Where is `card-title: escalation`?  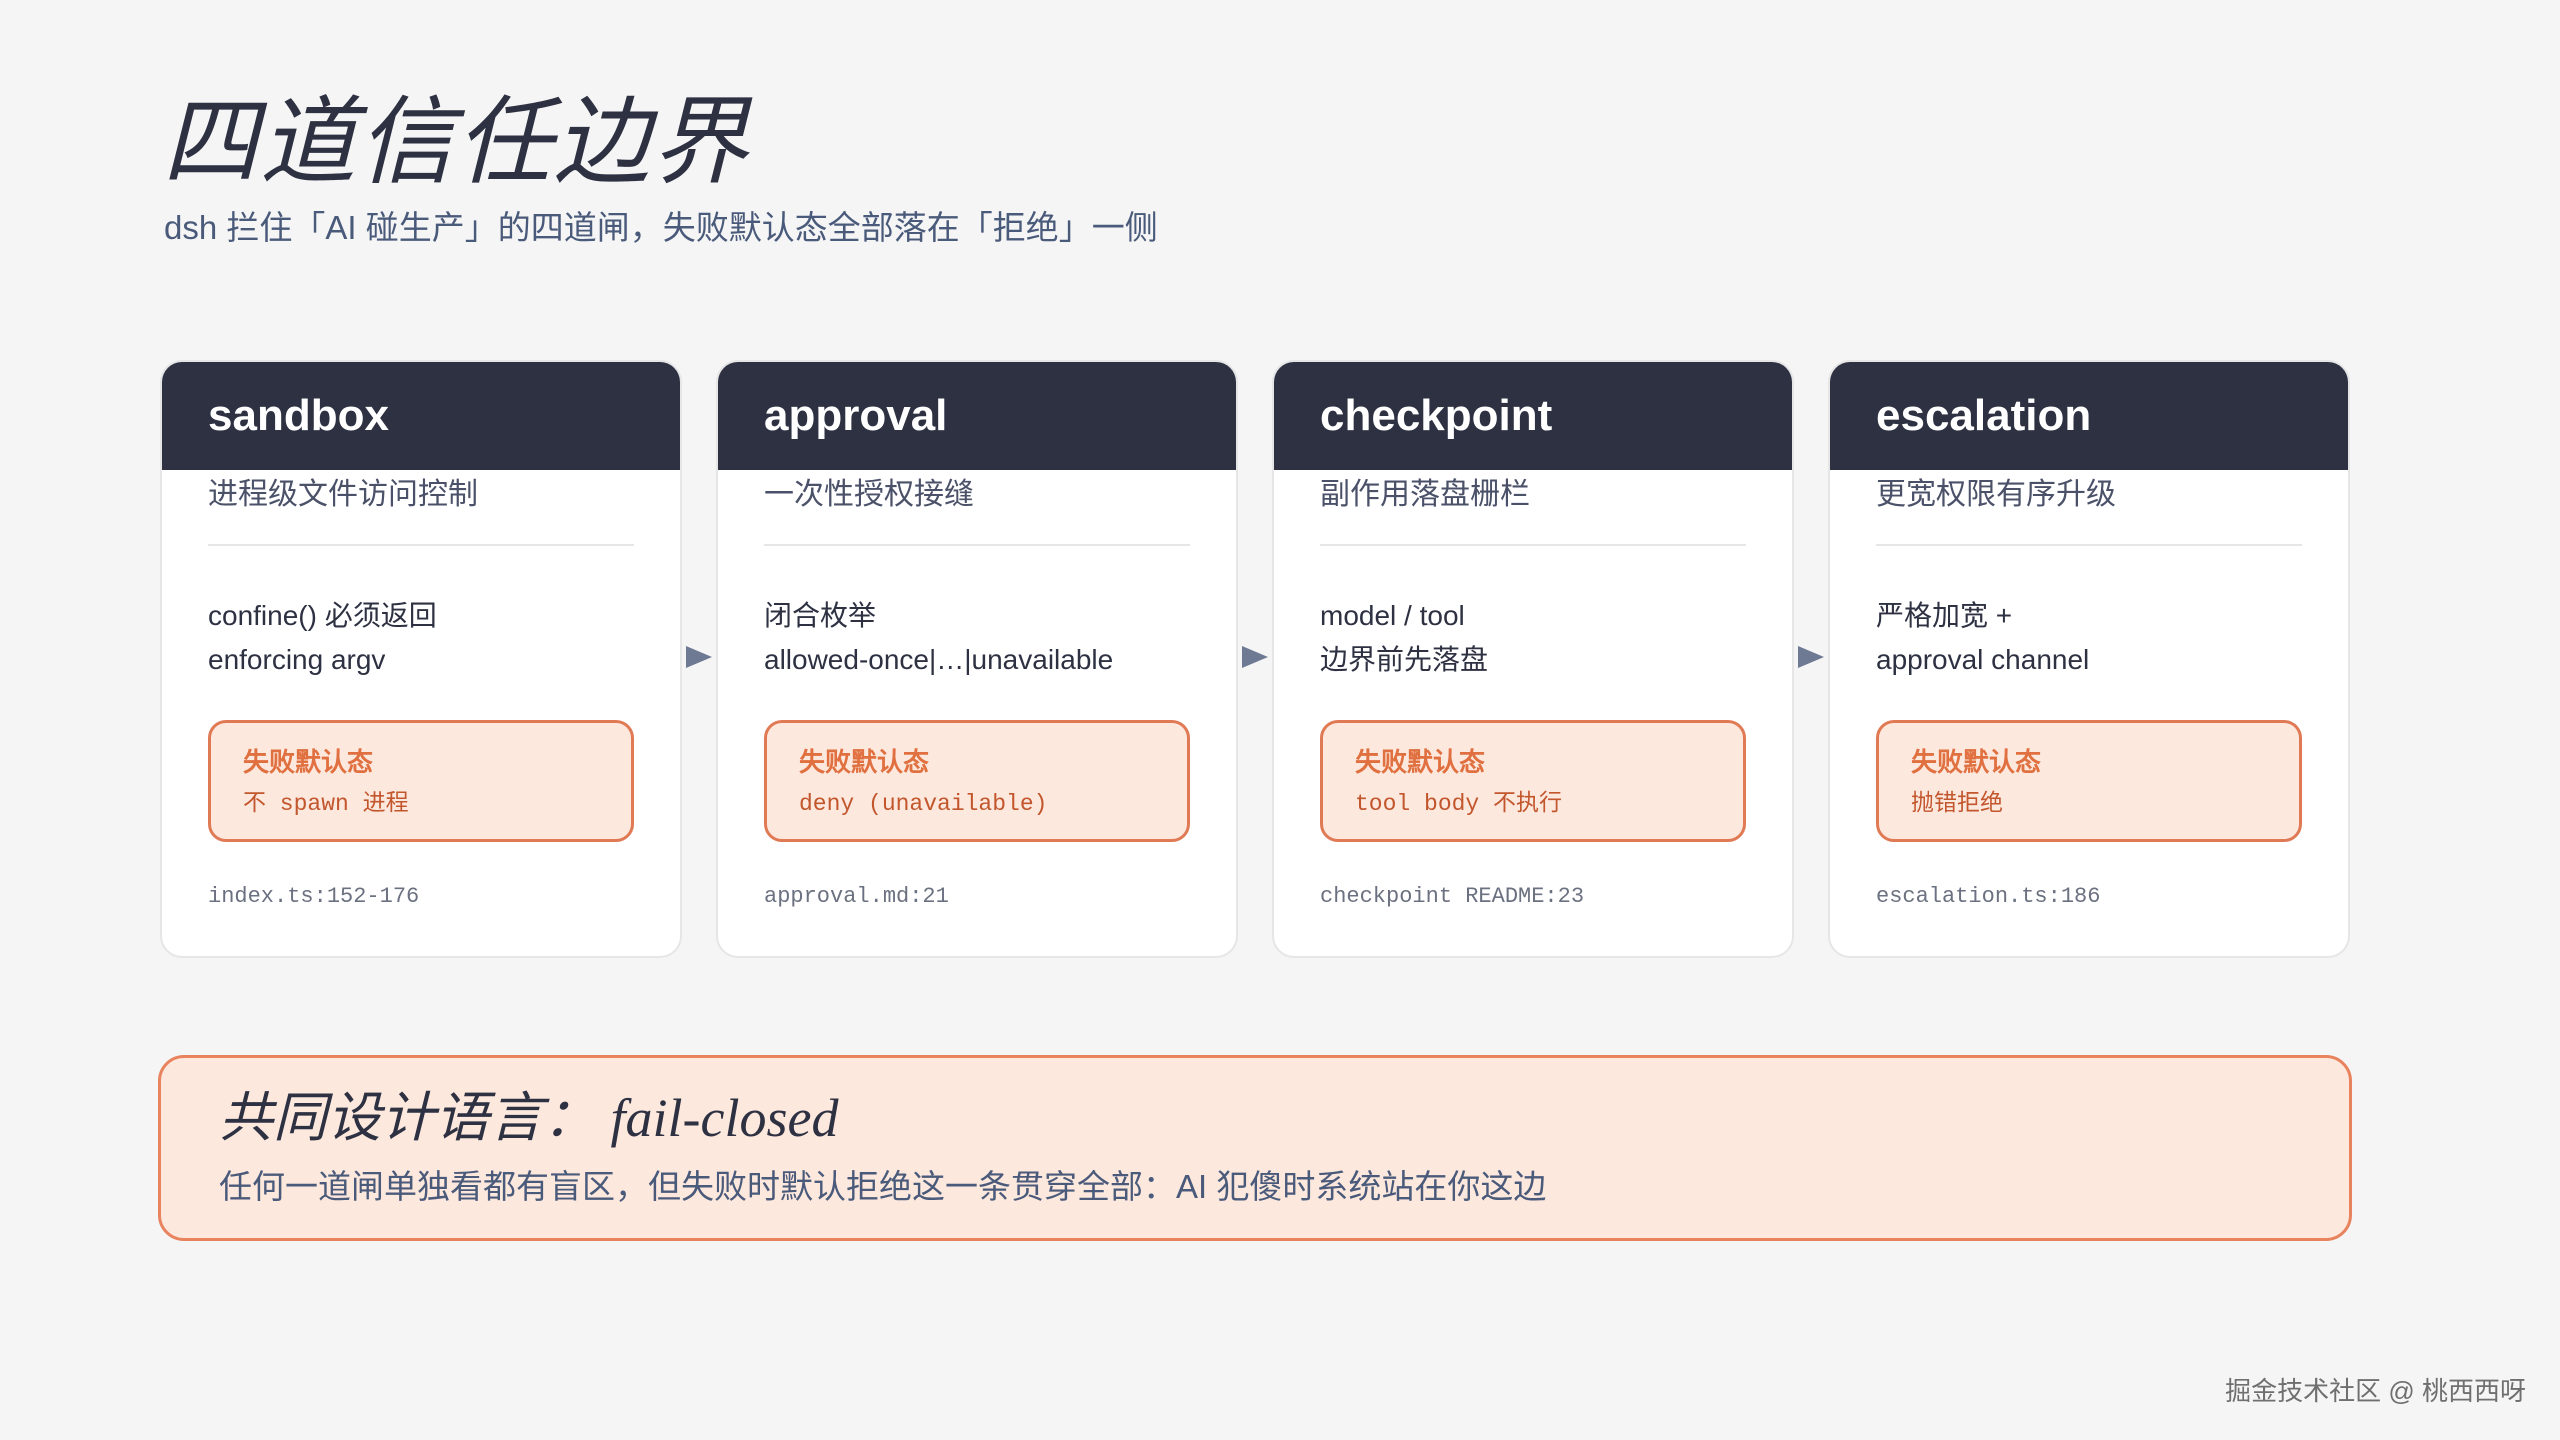
card-title: escalation is located at coordinates (1984, 415).